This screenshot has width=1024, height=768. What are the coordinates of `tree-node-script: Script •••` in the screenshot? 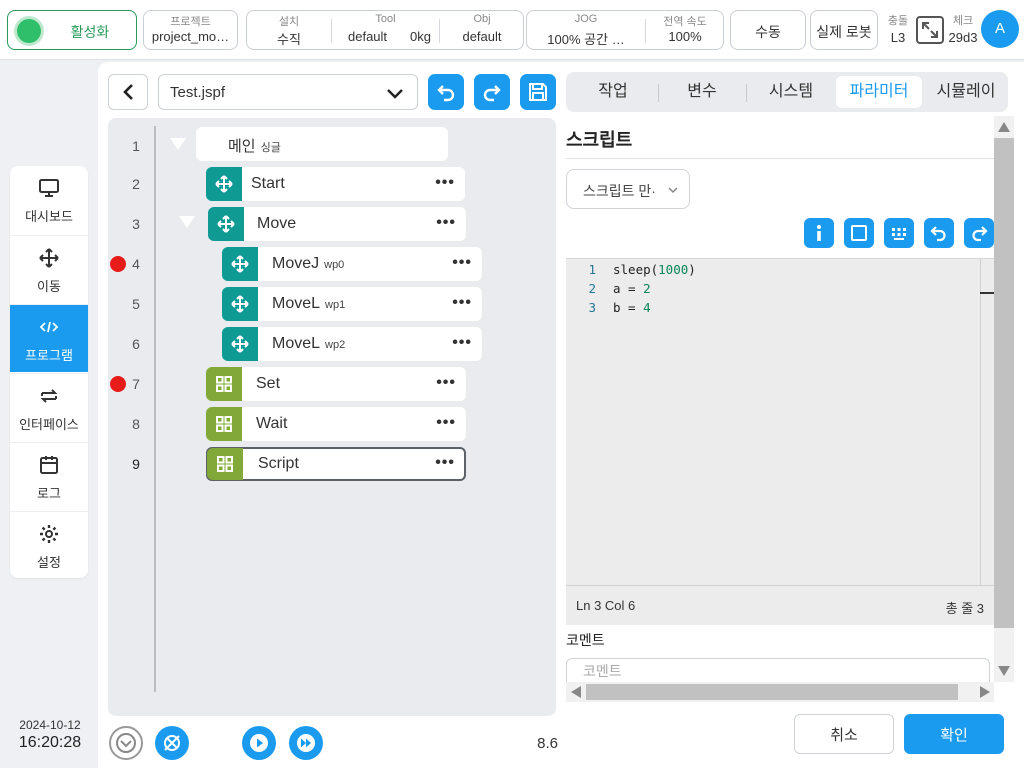 It's located at (336, 464).